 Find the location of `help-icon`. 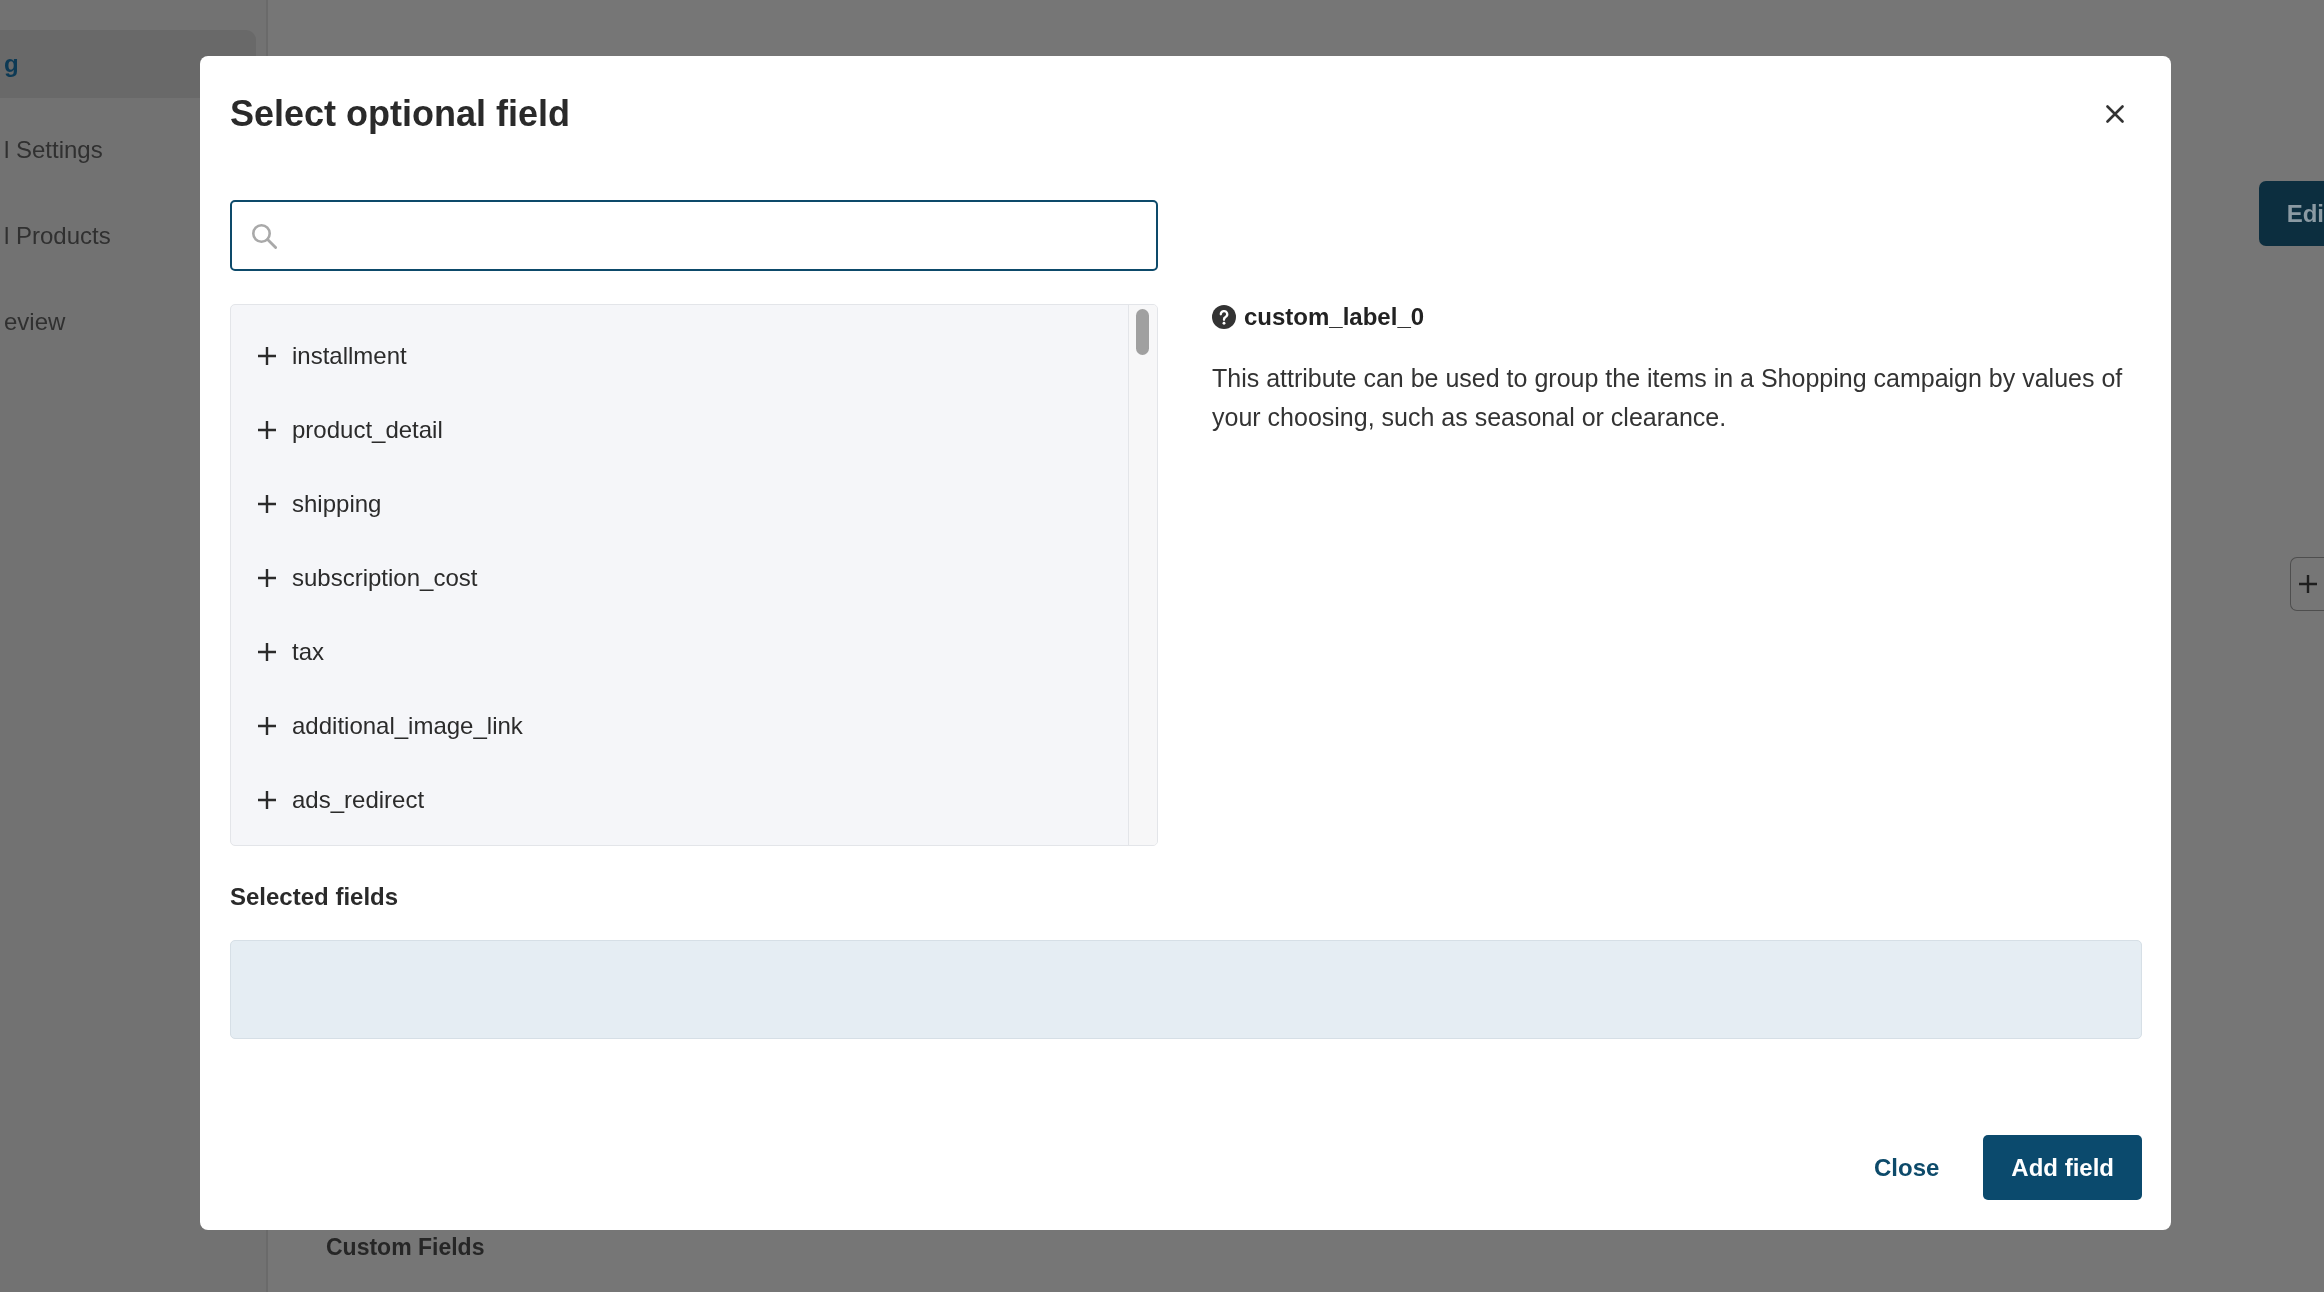

help-icon is located at coordinates (1224, 316).